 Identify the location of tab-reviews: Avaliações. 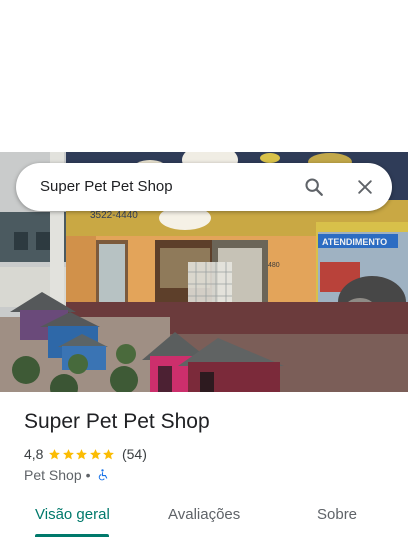
(204, 514).